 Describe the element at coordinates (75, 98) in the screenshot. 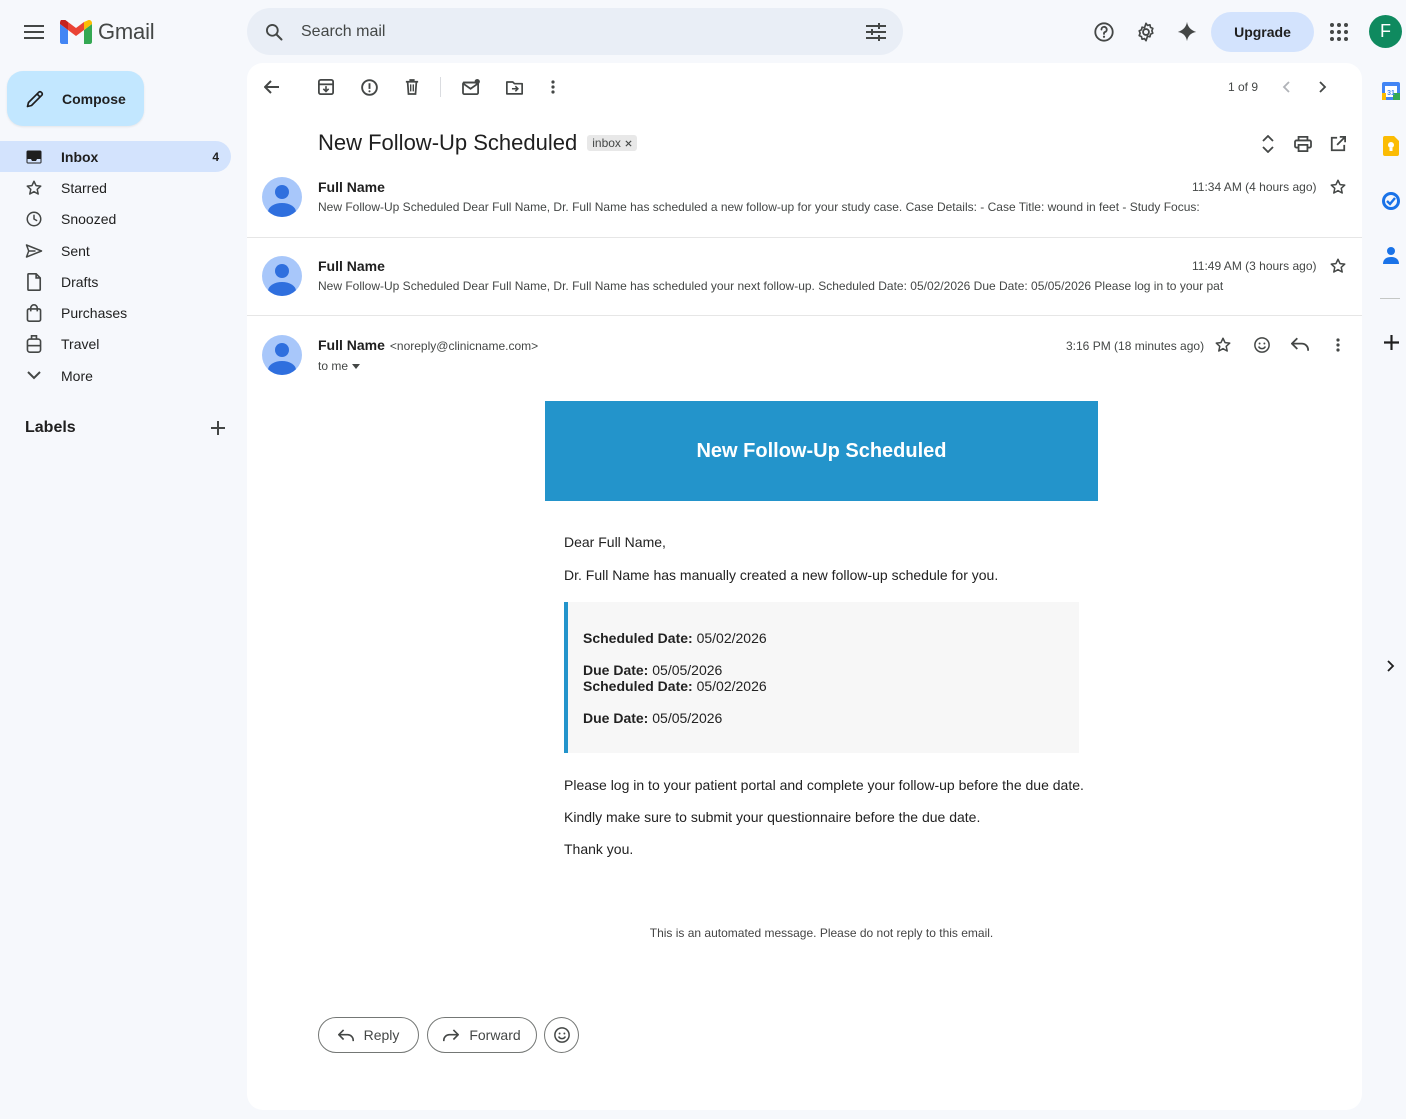

I see `compose-button: Compose` at that location.